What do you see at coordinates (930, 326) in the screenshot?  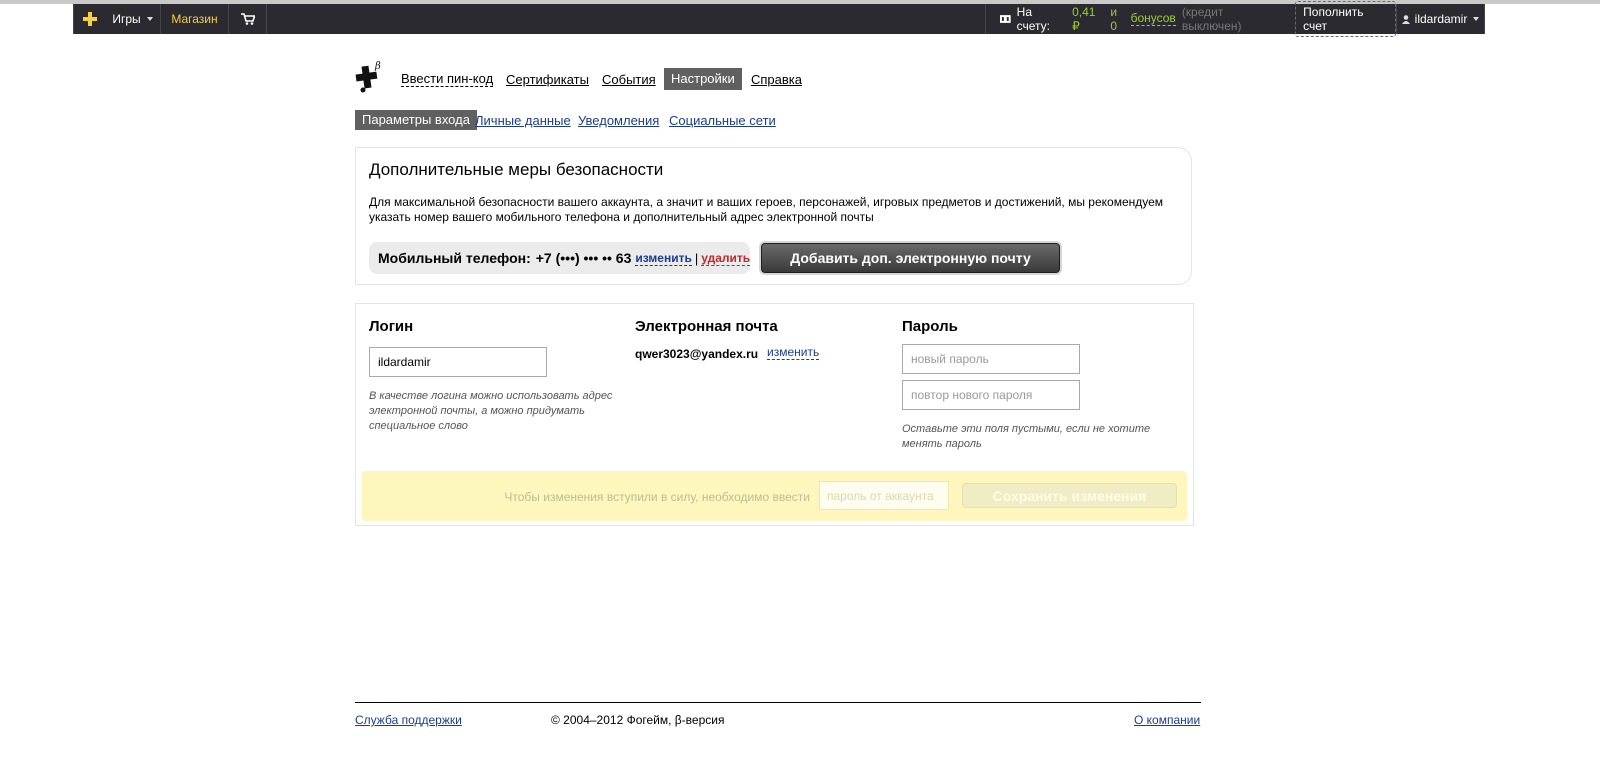 I see `password-title: Пароль` at bounding box center [930, 326].